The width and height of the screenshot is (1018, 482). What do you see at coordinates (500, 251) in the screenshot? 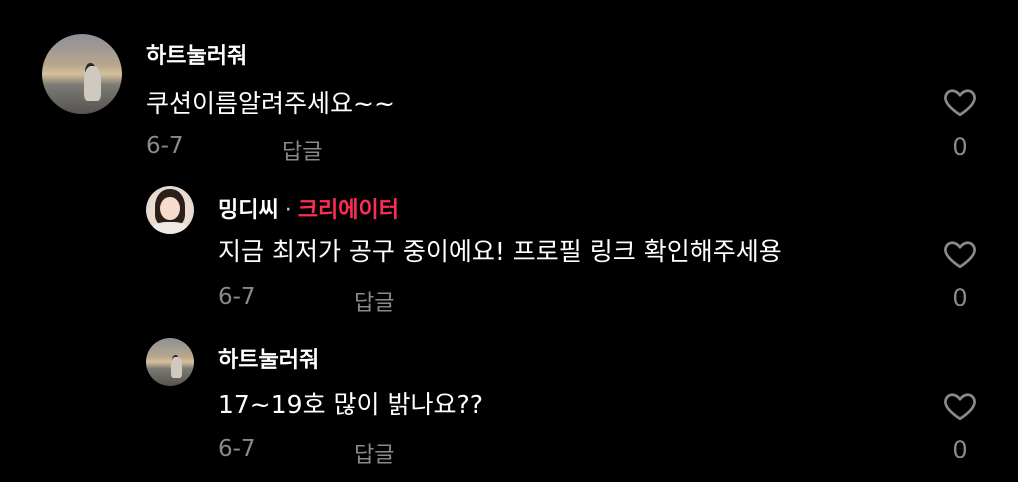
I see `comment-text: 지금 최저가 공구 중이에요! 프로필 링크 확인해주세용` at bounding box center [500, 251].